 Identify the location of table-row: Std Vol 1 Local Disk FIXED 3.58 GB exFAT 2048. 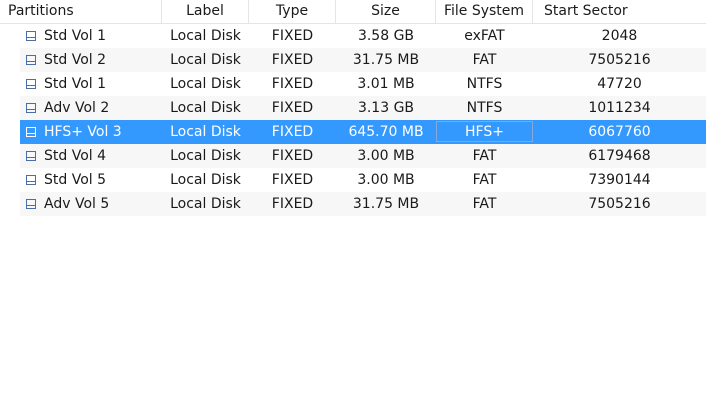
(353, 36).